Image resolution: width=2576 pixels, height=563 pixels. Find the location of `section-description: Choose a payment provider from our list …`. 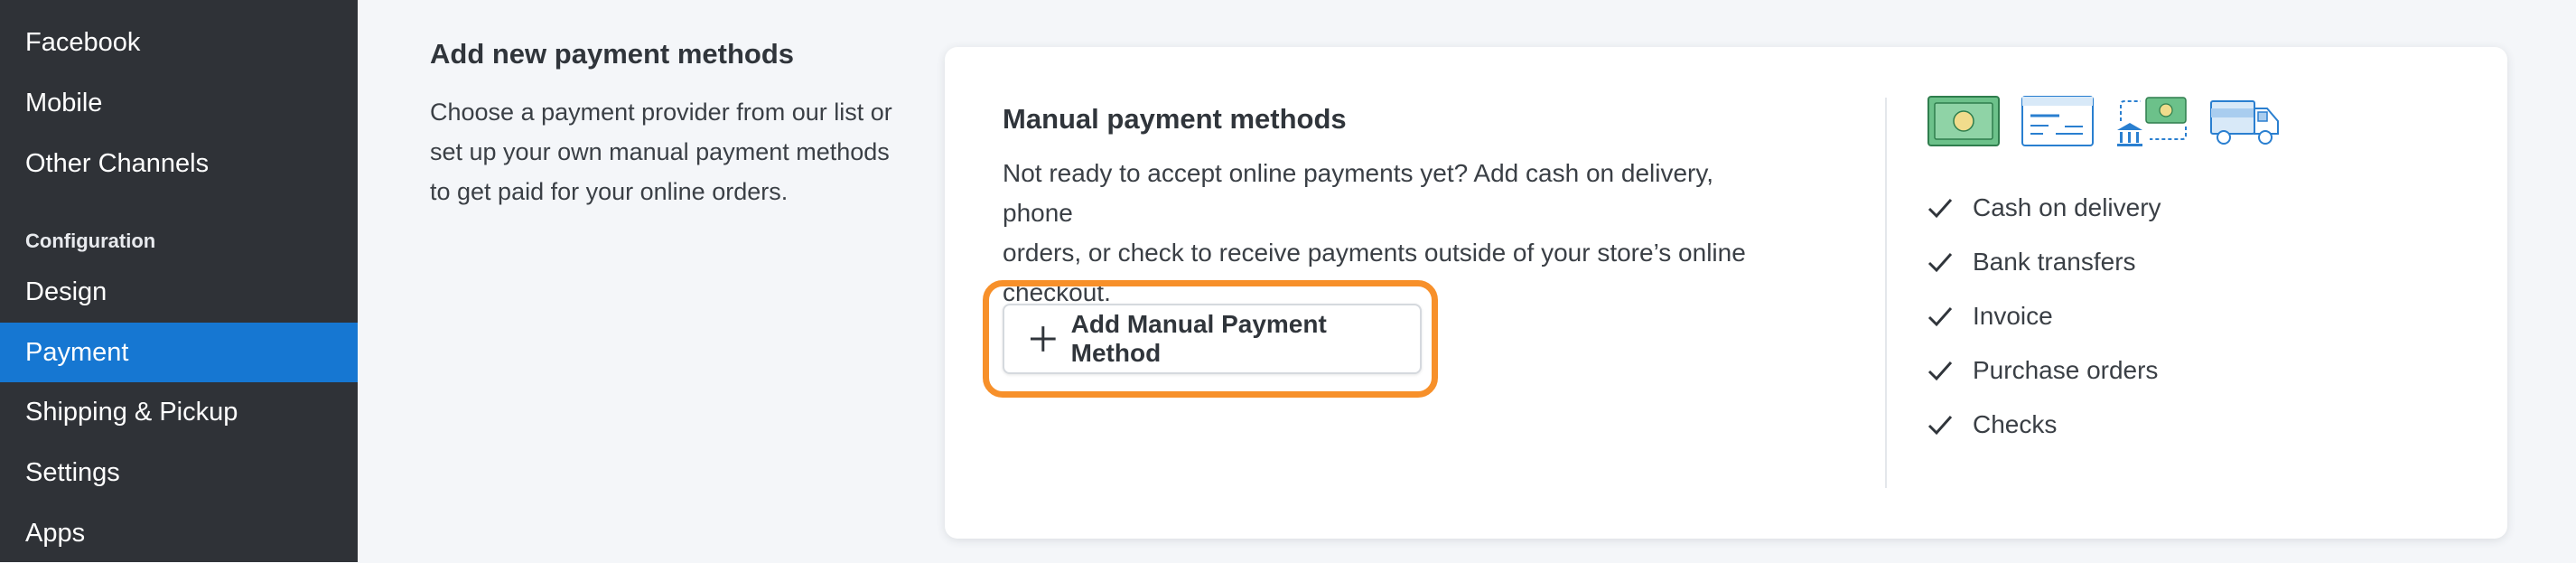

section-description: Choose a payment provider from our list … is located at coordinates (683, 152).